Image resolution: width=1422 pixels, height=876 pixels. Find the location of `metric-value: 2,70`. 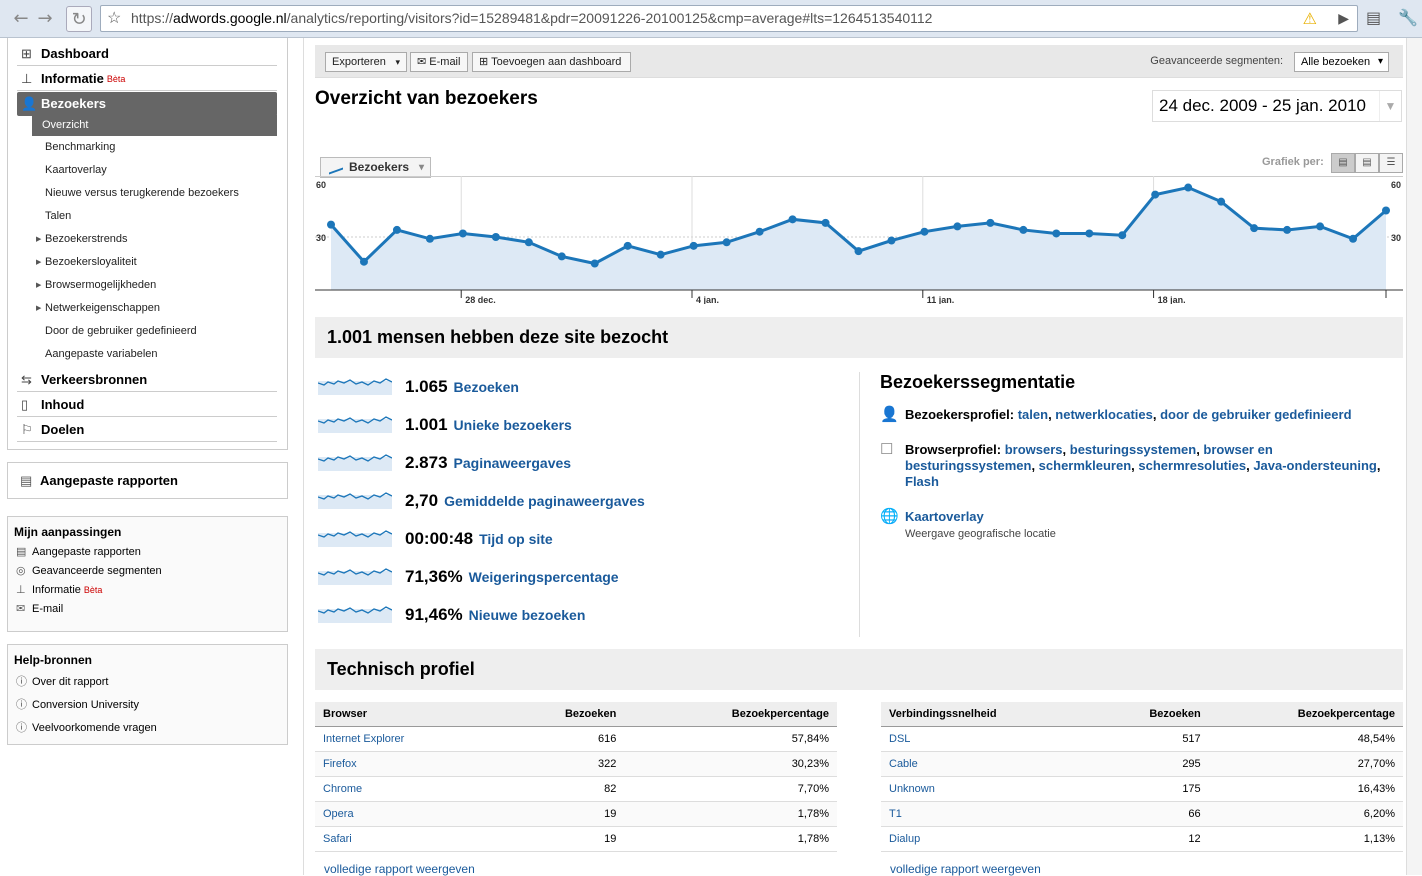

metric-value: 2,70 is located at coordinates (422, 500).